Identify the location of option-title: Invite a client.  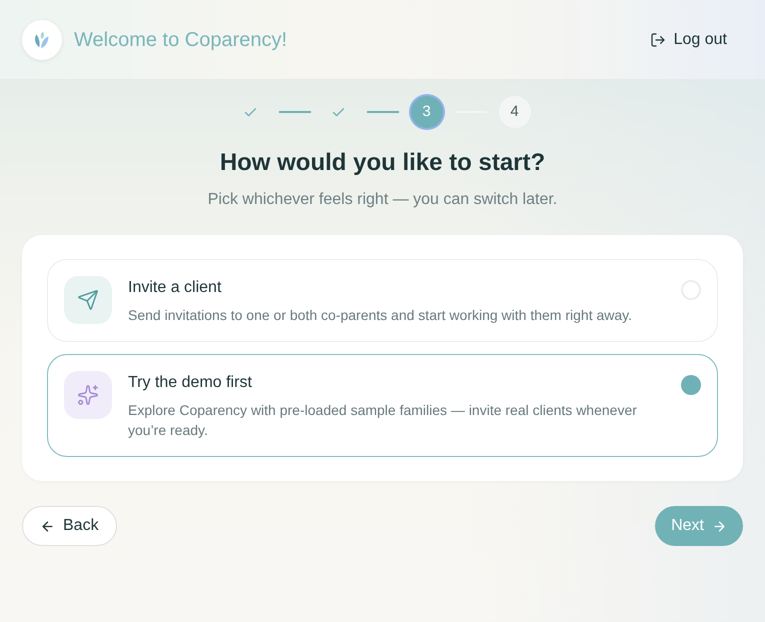
(175, 288).